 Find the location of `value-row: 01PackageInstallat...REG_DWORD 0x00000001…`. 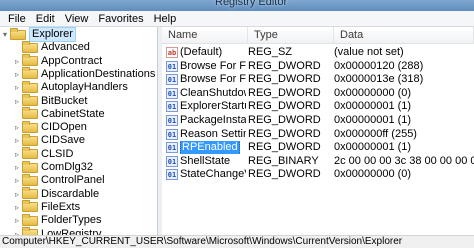

value-row: 01PackageInstallat...REG_DWORD 0x00000001… is located at coordinates (318, 120).